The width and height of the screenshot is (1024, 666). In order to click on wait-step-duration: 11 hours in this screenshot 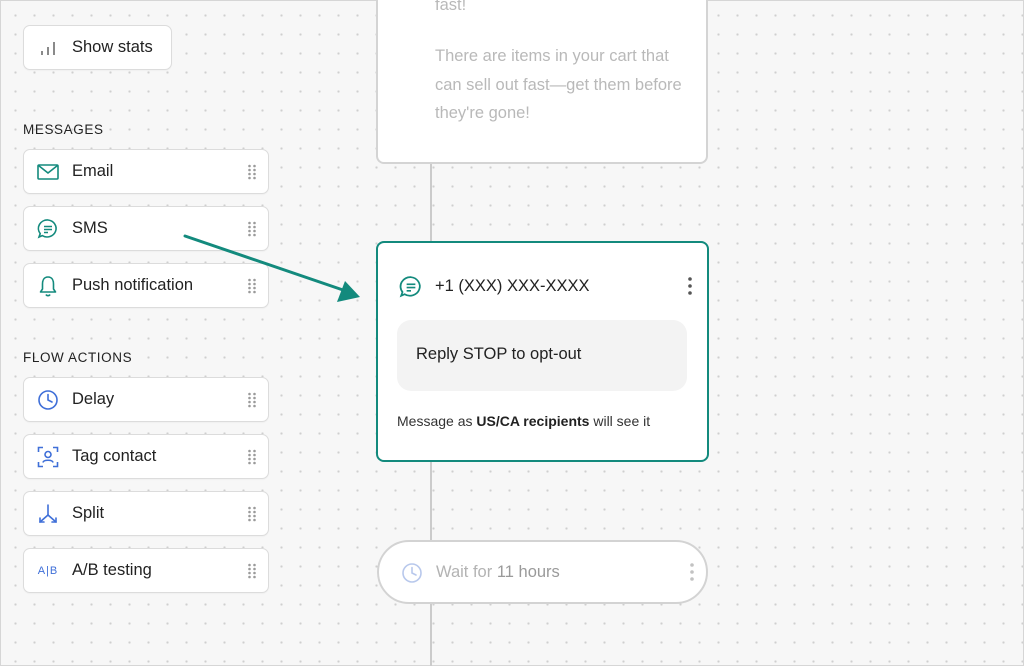, I will do `click(528, 572)`.